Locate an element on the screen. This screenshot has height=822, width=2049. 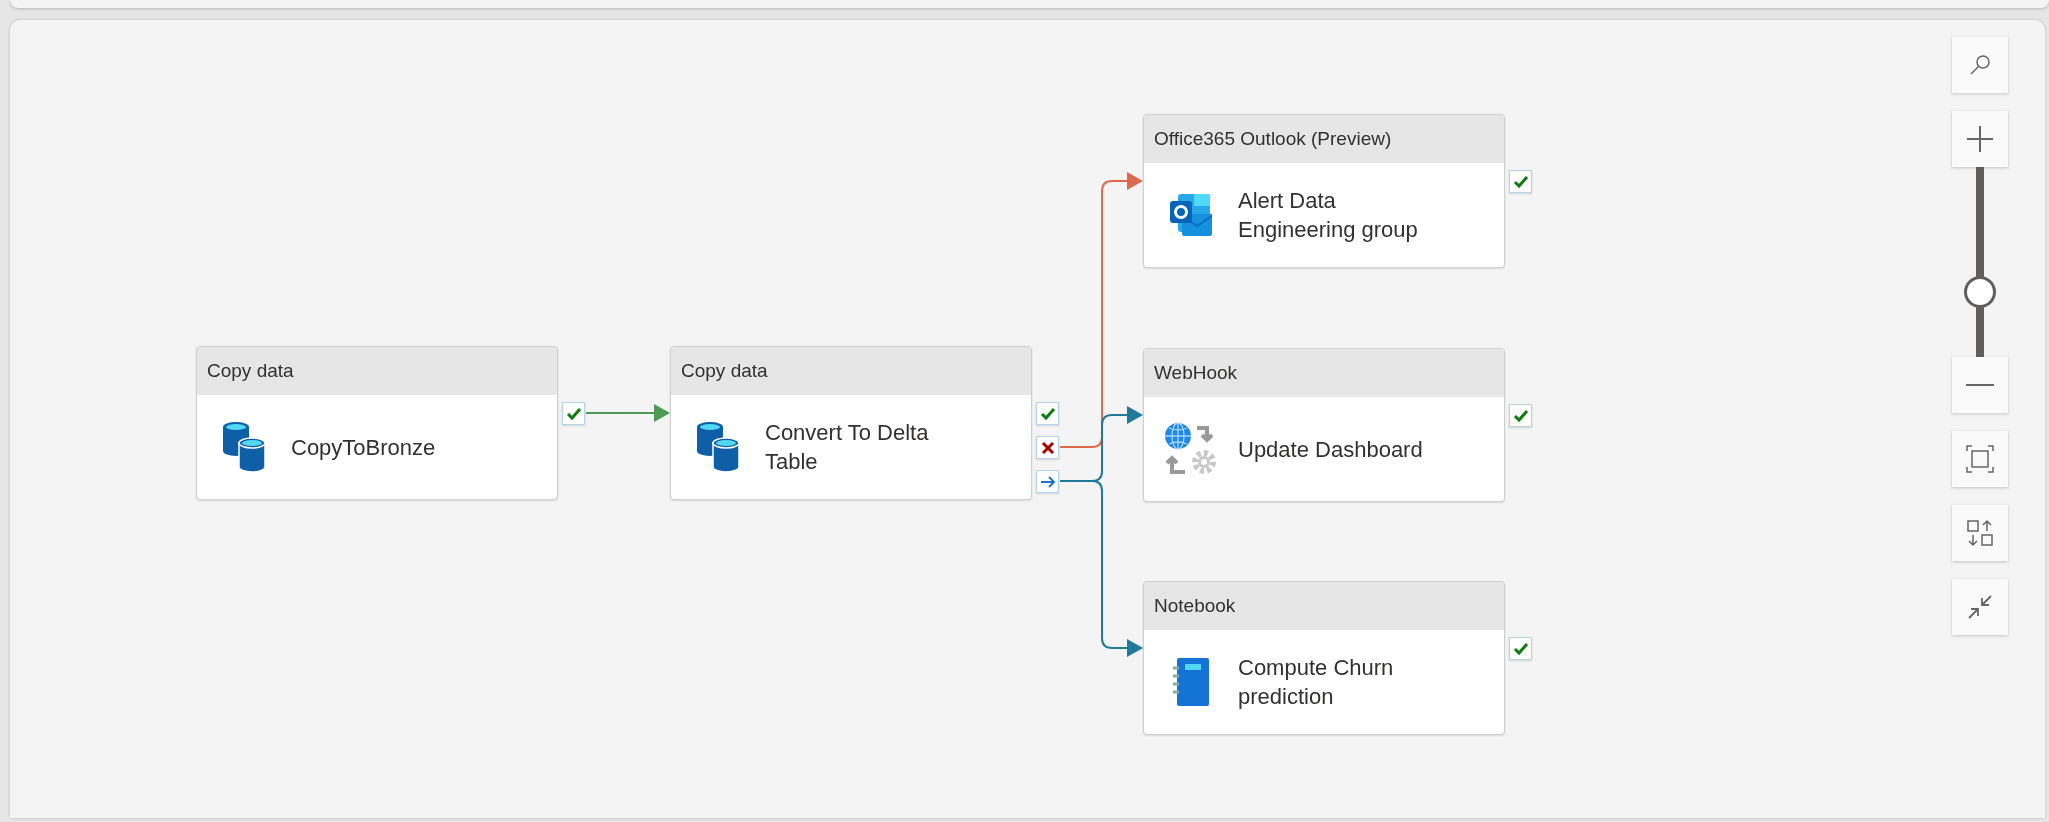
collapse-icon is located at coordinates (1980, 607).